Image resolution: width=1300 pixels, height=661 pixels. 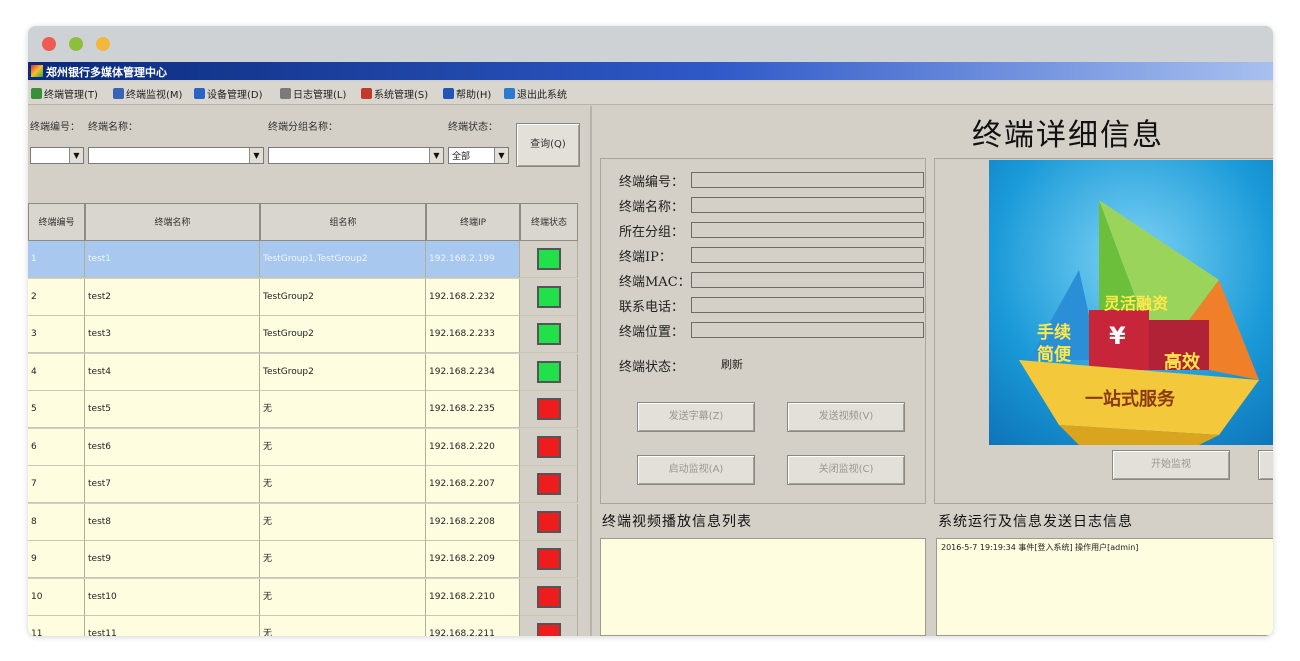 I want to click on table-cell-id: 10, so click(x=56, y=597).